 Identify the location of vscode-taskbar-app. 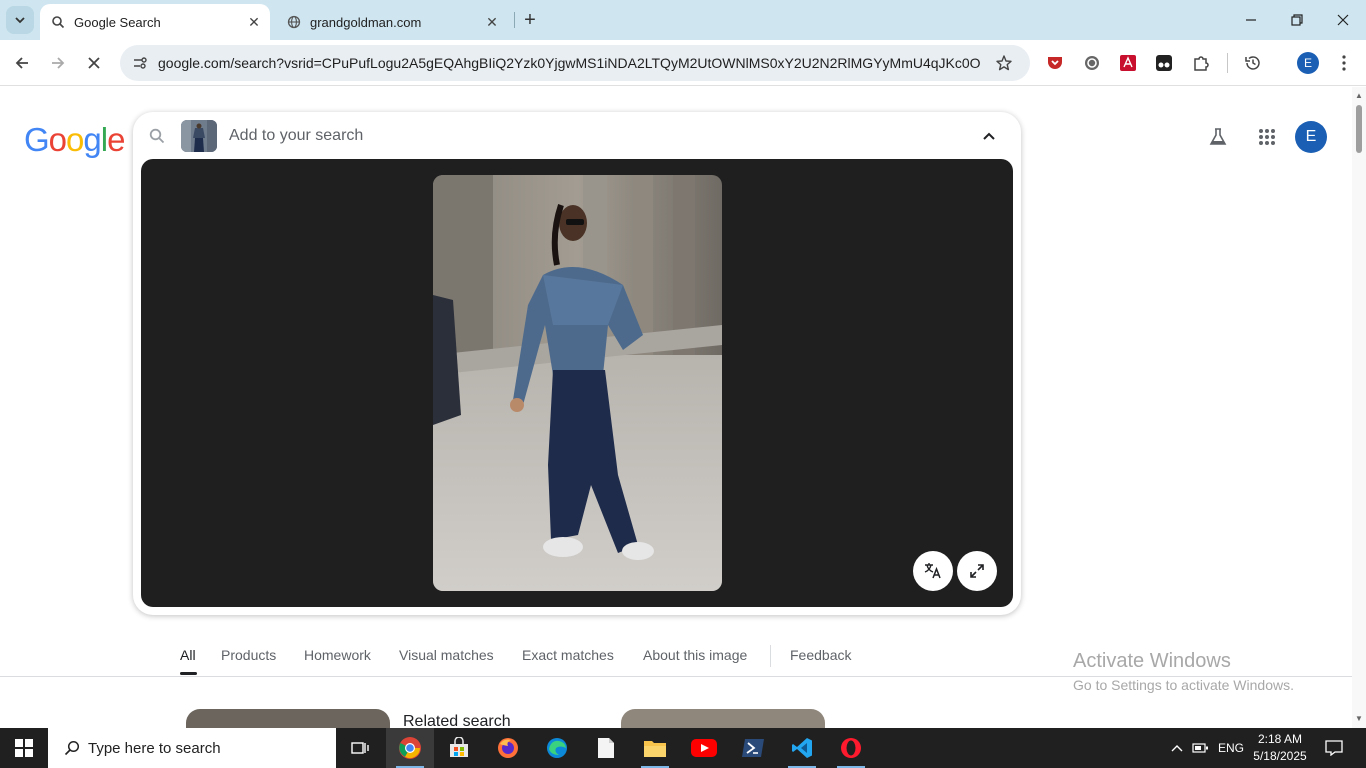
(802, 748).